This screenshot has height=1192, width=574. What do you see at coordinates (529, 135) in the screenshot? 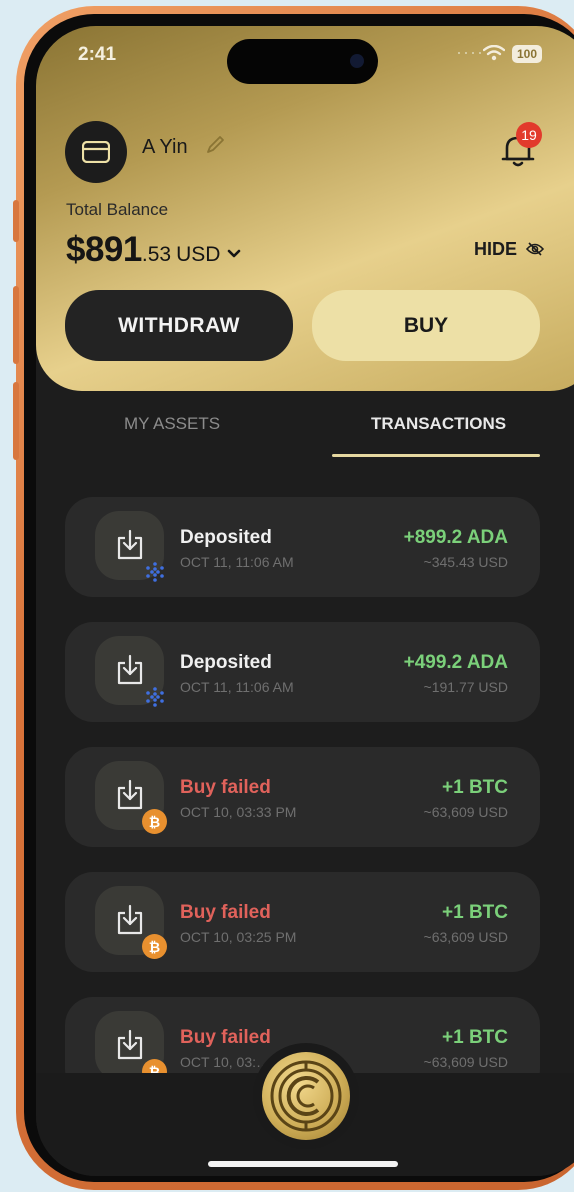
I see `notification-badge: 19` at bounding box center [529, 135].